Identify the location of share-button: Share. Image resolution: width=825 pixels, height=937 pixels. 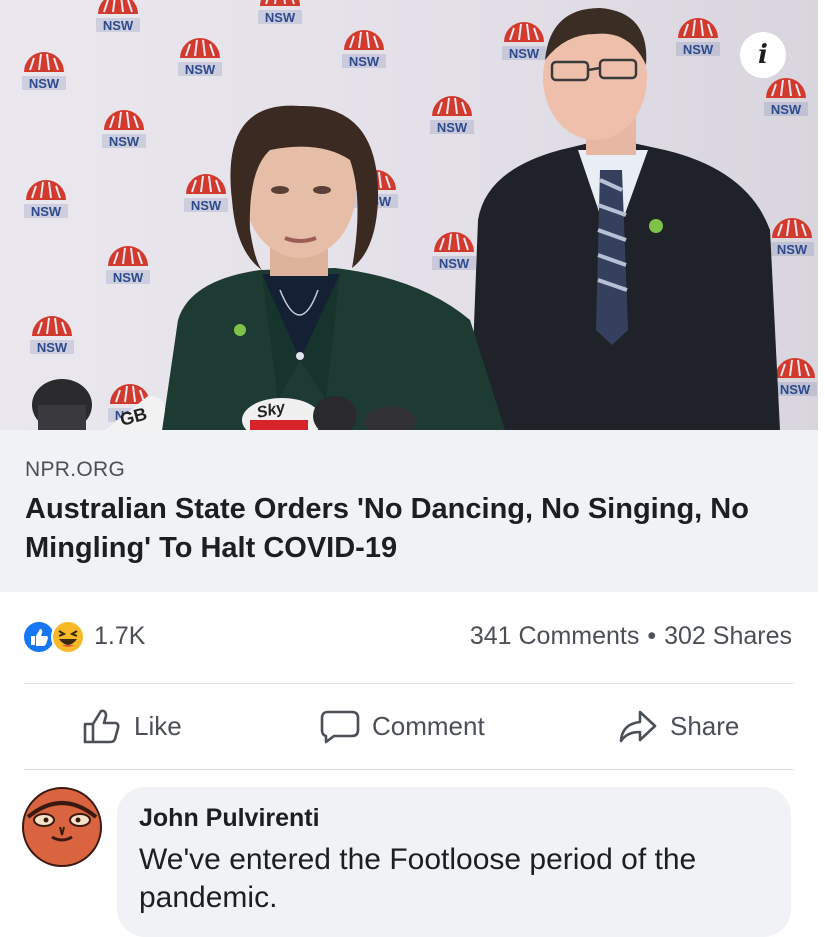
(678, 726).